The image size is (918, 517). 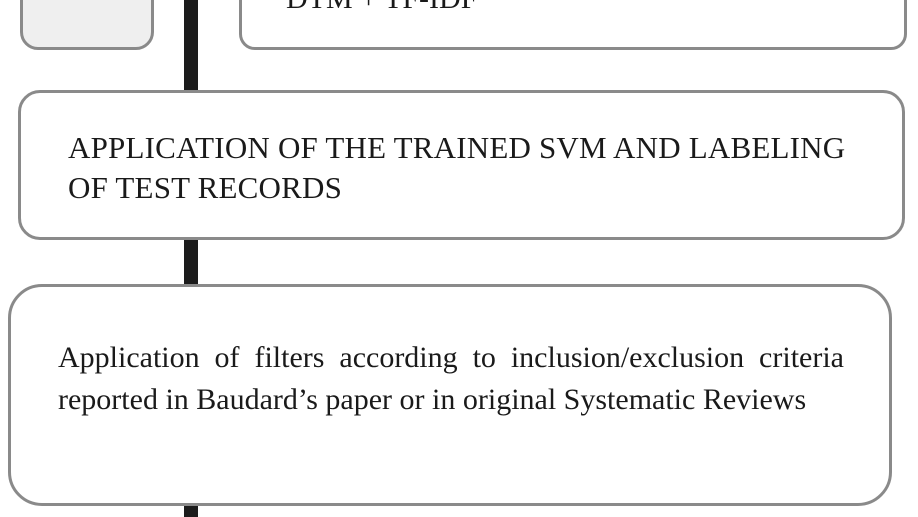 I want to click on left-side-box, so click(x=87, y=25).